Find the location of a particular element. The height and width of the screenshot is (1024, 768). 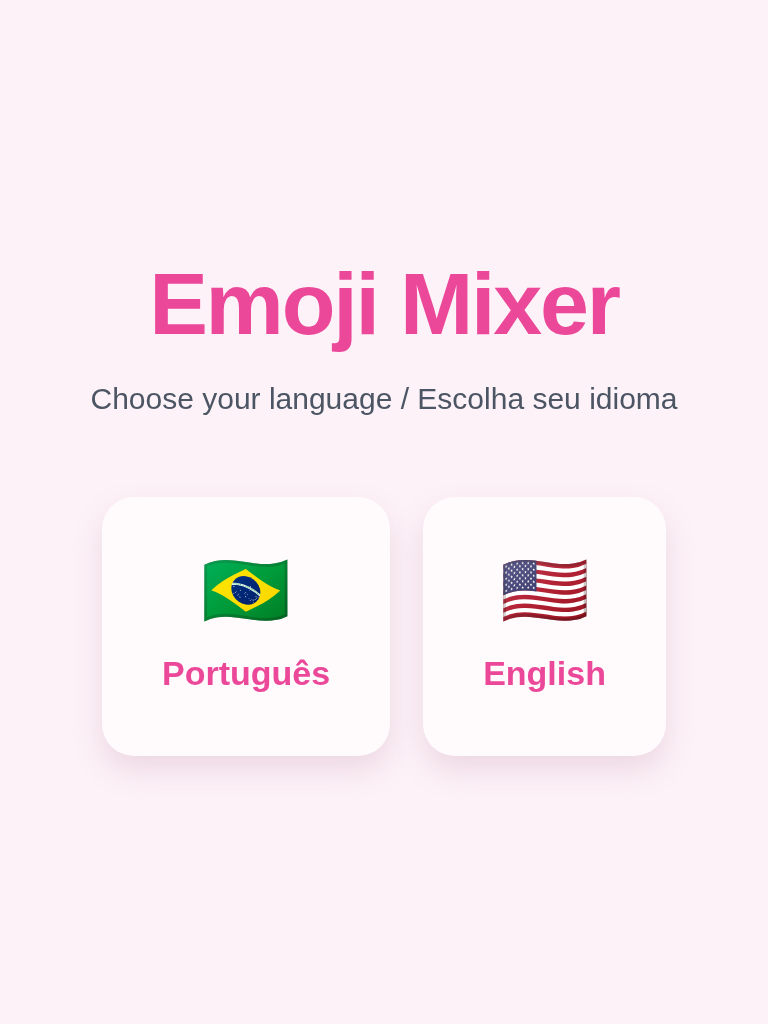

language-card: 🇺🇸 English is located at coordinates (544, 626).